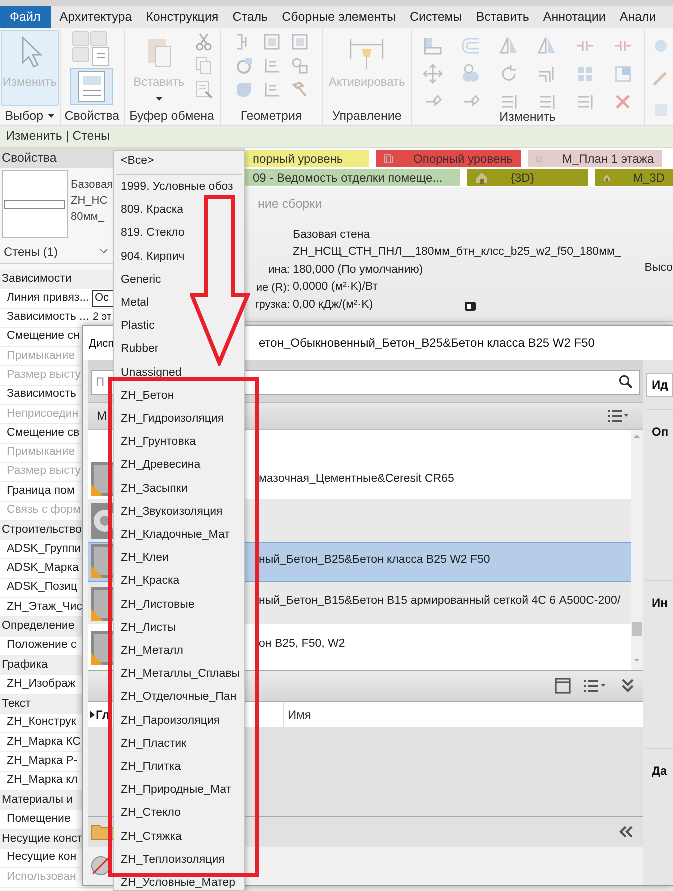 This screenshot has height=891, width=673. Describe the element at coordinates (374, 560) in the screenshot. I see `material-name: ный_Бетон_B25&Бетон класса B25 W2 F50` at that location.